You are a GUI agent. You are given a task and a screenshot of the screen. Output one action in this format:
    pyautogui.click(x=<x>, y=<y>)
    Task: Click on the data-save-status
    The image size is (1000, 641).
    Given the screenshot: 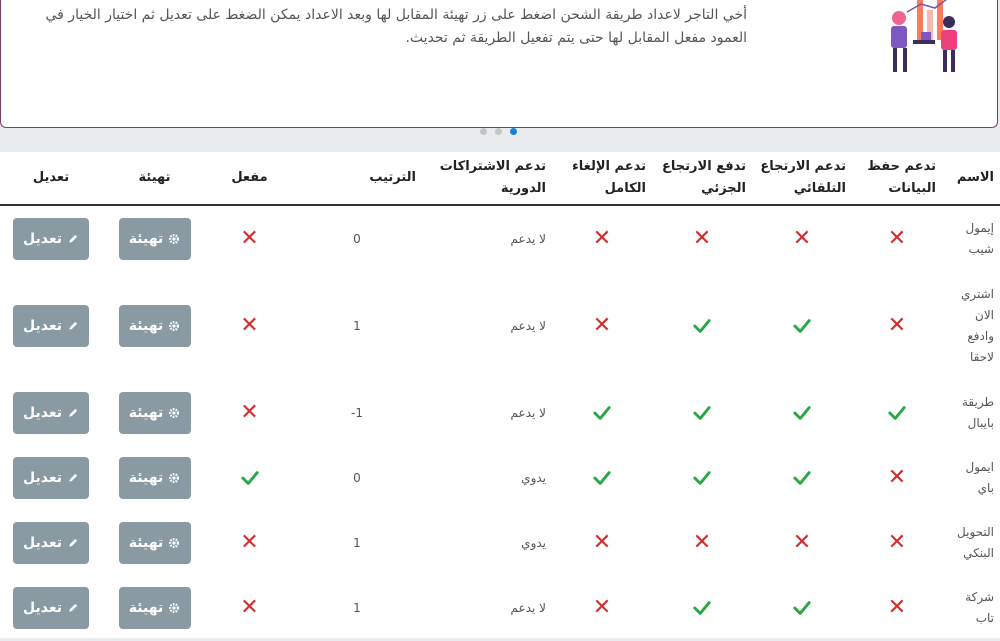 What is the action you would take?
    pyautogui.click(x=897, y=413)
    